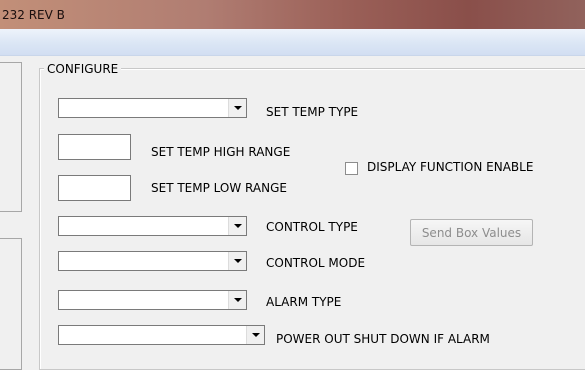 This screenshot has width=585, height=370. I want to click on configure-legend: CONFIGURE, so click(83, 69).